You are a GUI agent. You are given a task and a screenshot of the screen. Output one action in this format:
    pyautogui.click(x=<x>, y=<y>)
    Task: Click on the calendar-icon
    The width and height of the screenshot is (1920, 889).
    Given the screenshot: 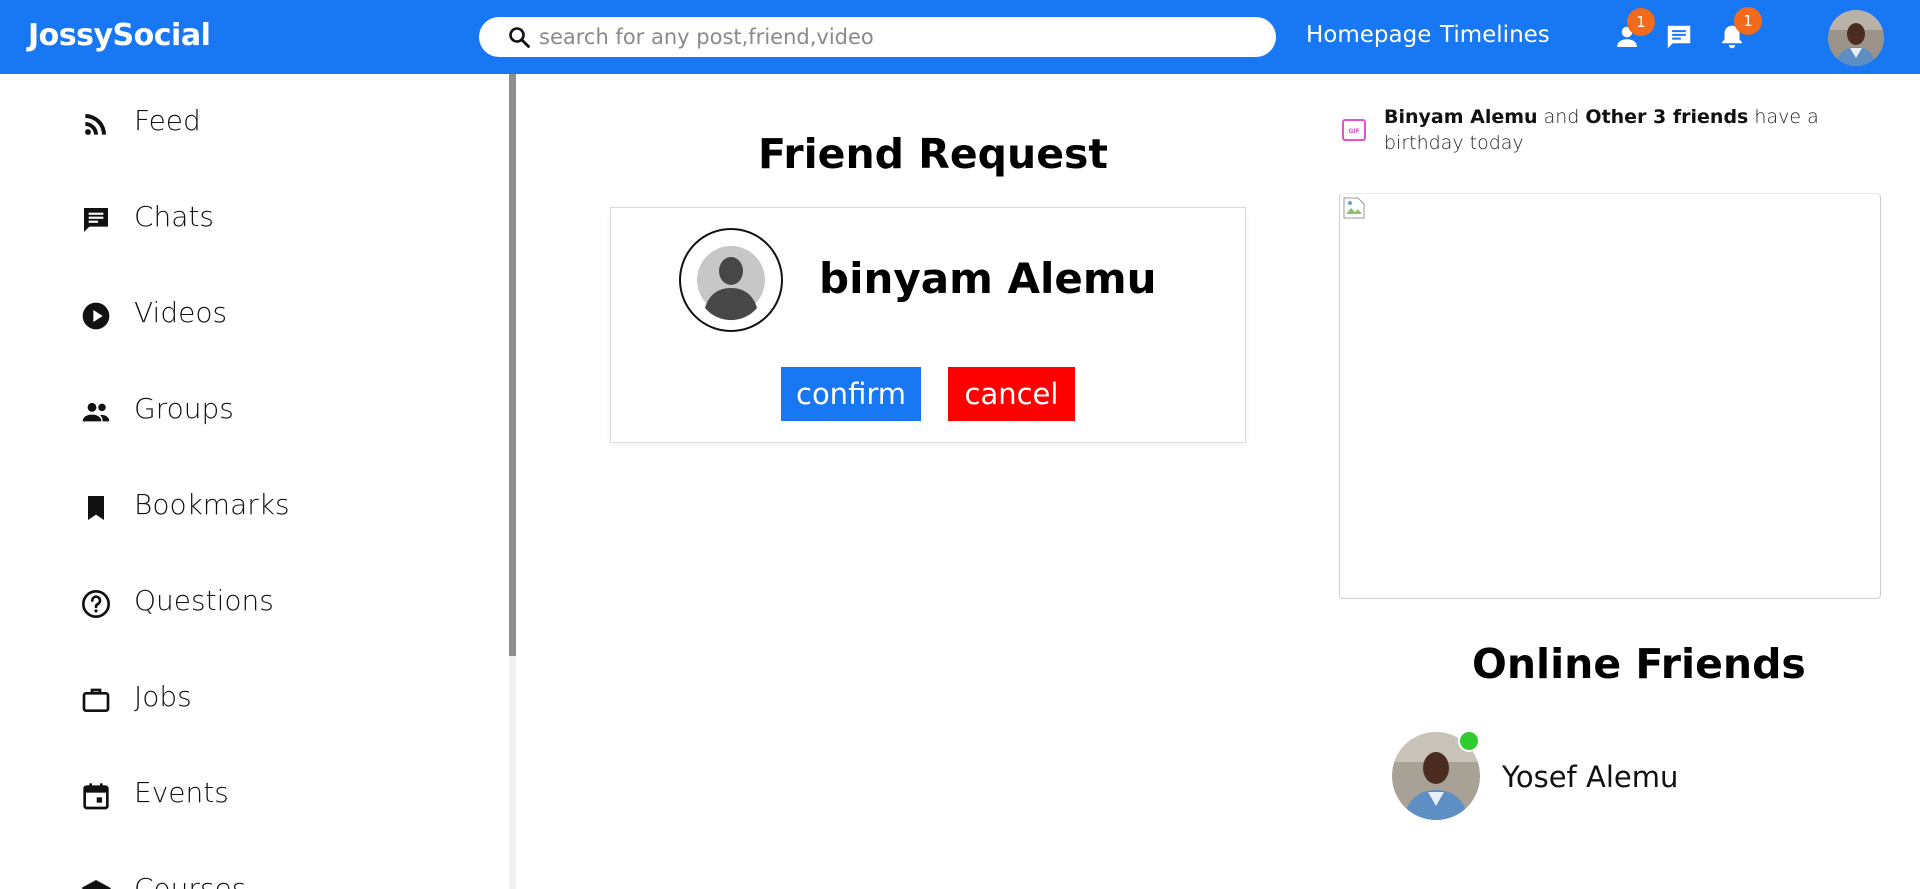 What is the action you would take?
    pyautogui.click(x=96, y=796)
    